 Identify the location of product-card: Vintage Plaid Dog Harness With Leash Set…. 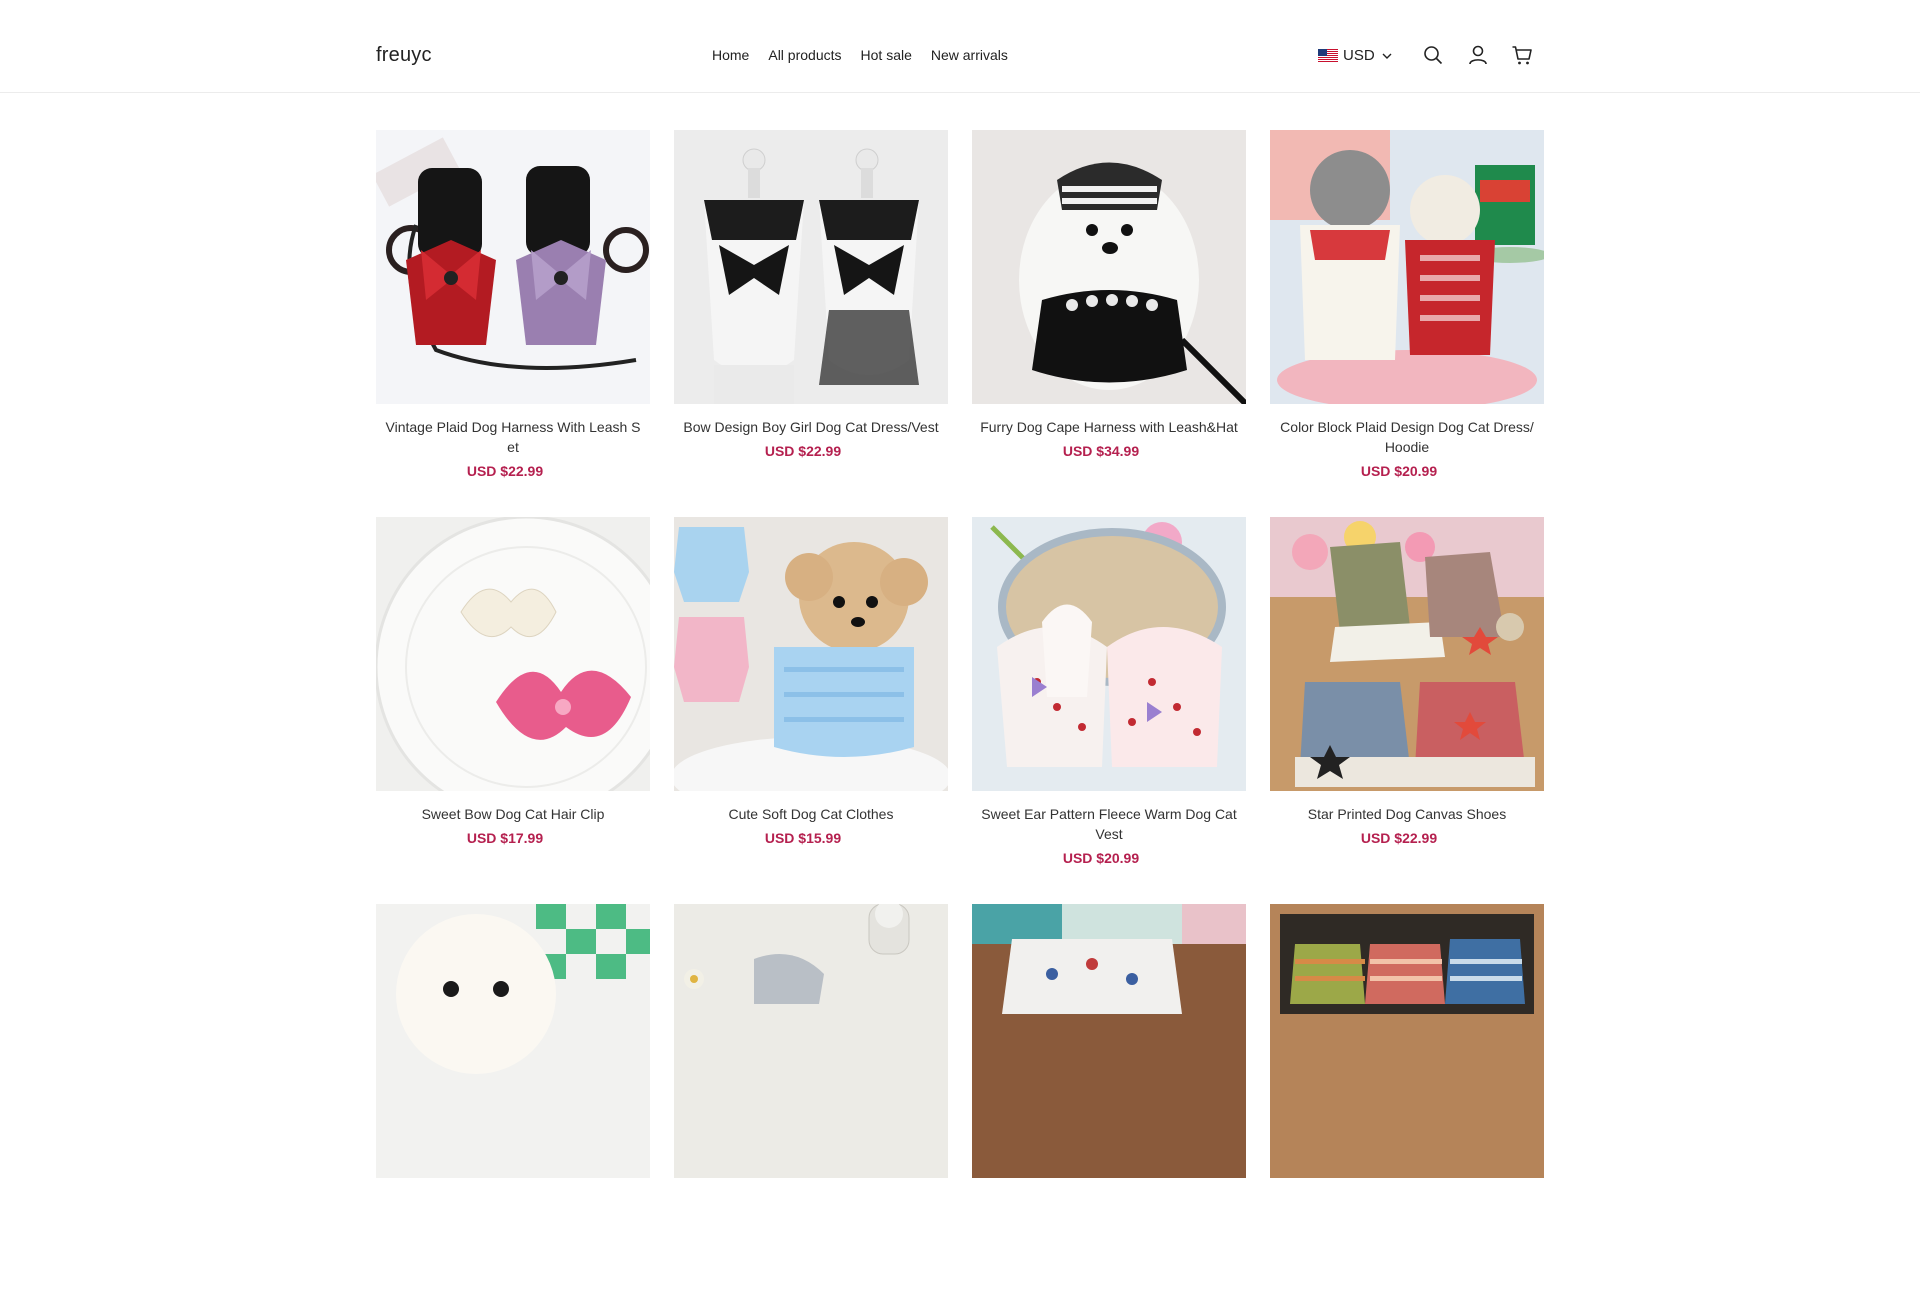
(513, 323).